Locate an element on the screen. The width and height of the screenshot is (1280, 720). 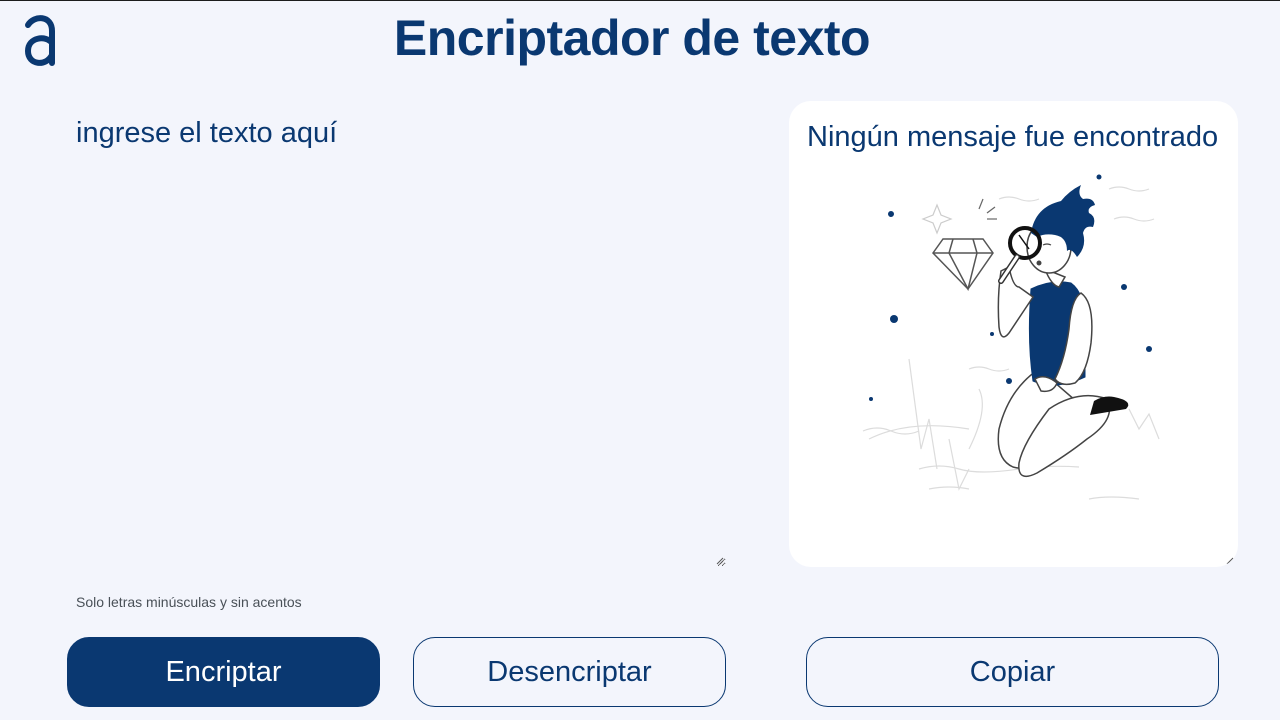
input-hint: Solo letras minúsculas y sin acentos is located at coordinates (189, 602).